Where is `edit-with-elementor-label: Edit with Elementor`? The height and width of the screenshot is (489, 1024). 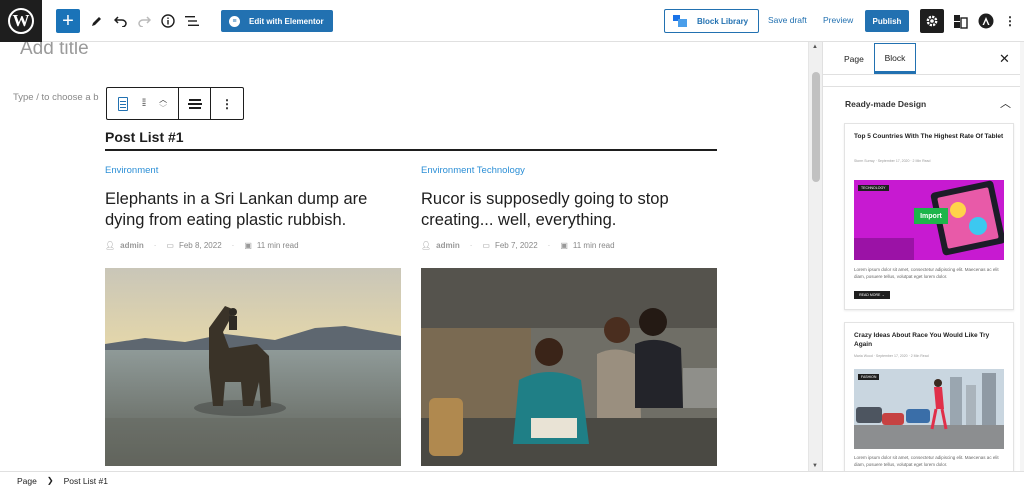 edit-with-elementor-label: Edit with Elementor is located at coordinates (286, 21).